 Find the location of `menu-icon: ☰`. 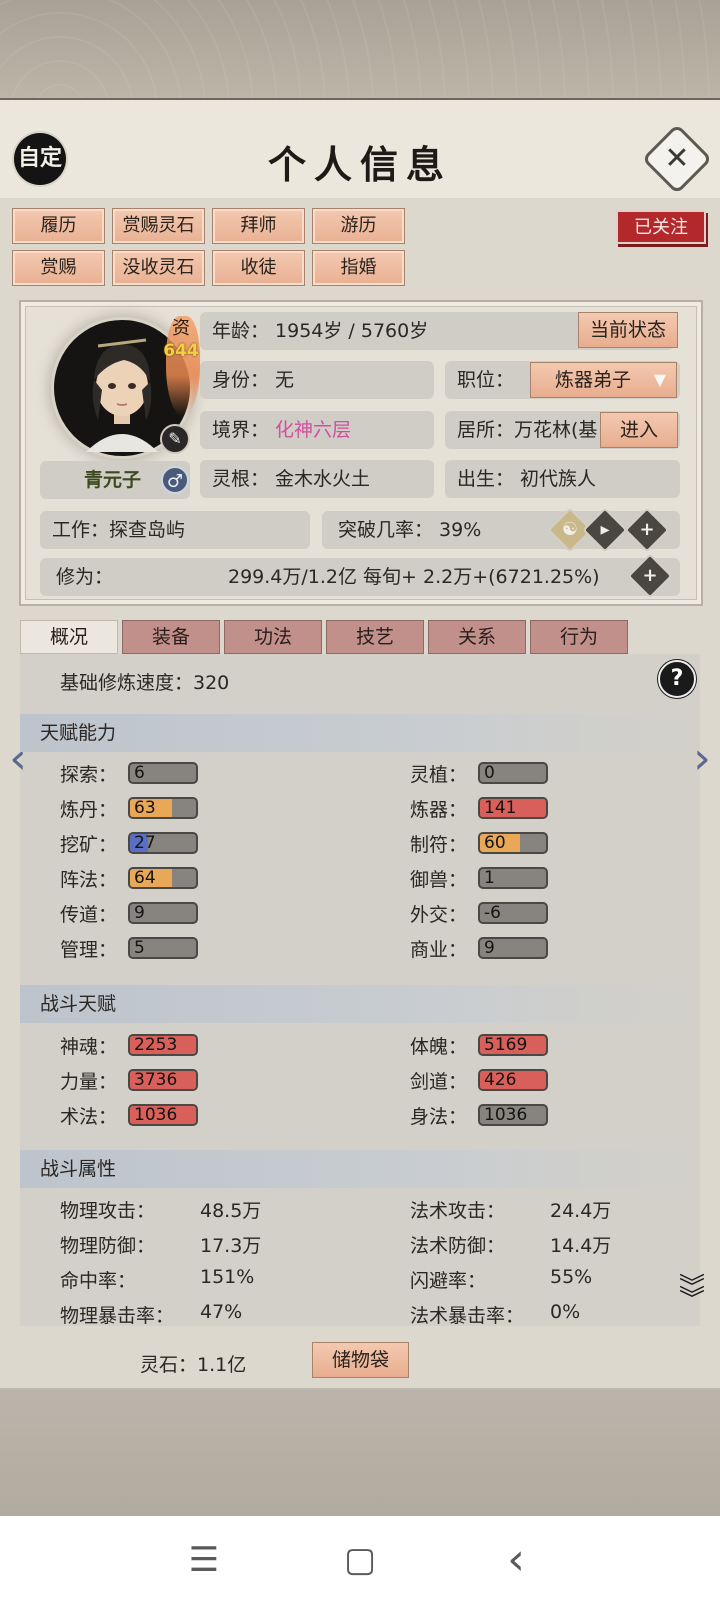

menu-icon: ☰ is located at coordinates (204, 1560).